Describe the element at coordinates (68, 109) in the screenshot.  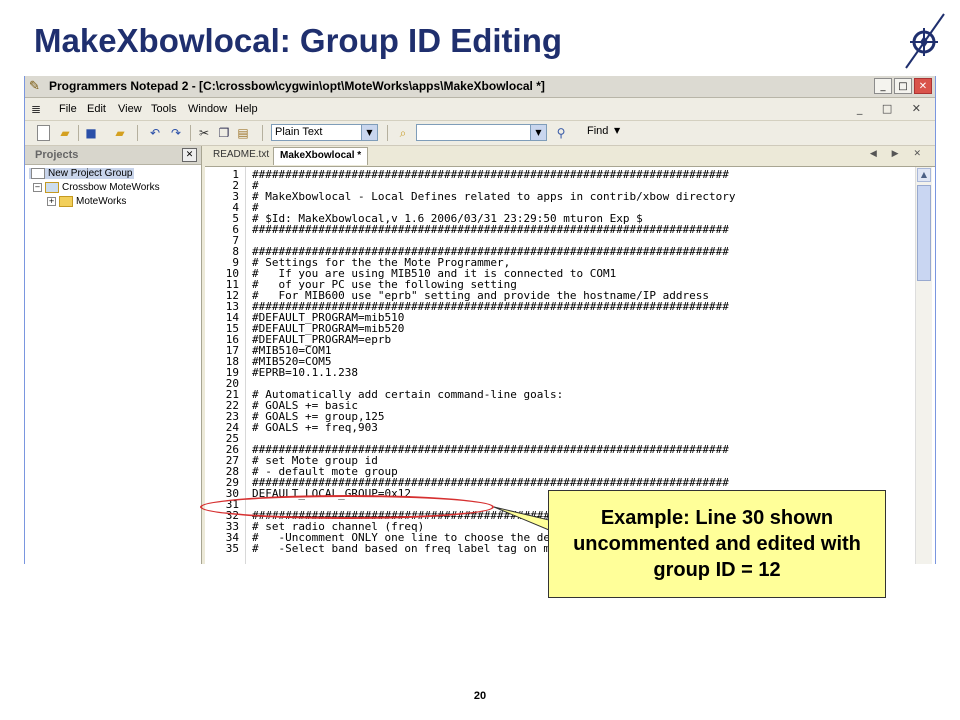
I see `menu-file: File` at that location.